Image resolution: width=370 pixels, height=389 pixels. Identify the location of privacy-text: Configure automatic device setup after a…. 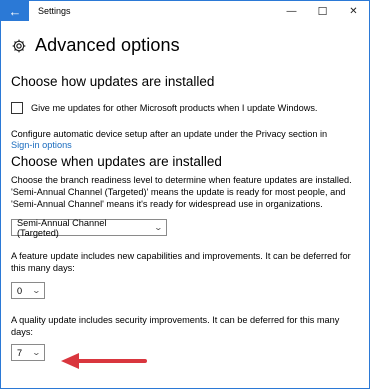
(169, 134).